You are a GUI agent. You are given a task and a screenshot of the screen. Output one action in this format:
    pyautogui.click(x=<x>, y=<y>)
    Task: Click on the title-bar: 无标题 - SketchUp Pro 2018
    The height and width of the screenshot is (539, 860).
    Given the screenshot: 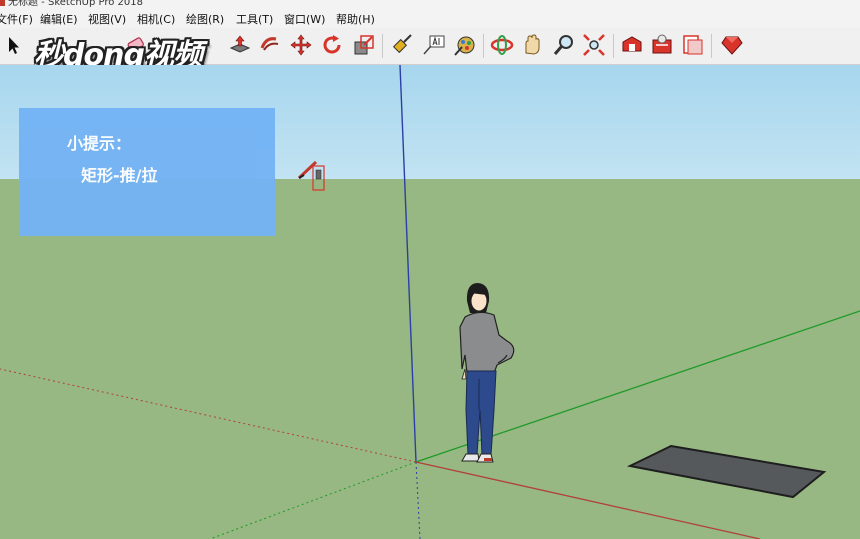 What is the action you would take?
    pyautogui.click(x=430, y=4)
    